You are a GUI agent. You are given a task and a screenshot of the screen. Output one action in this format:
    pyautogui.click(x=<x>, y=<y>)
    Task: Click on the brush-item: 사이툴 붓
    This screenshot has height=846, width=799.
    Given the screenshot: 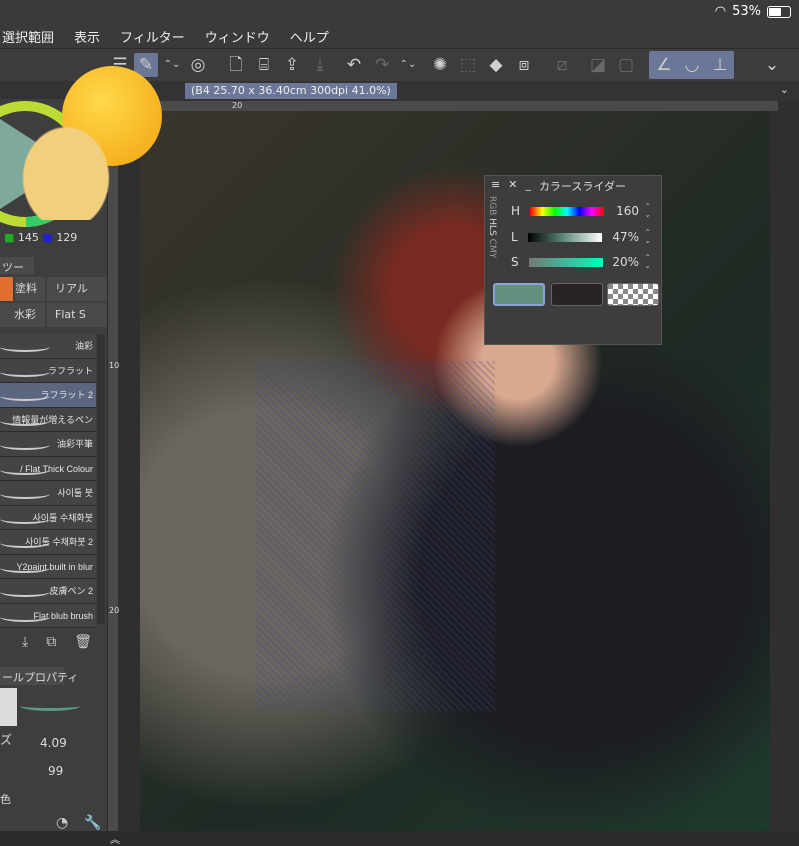 What is the action you would take?
    pyautogui.click(x=48, y=493)
    